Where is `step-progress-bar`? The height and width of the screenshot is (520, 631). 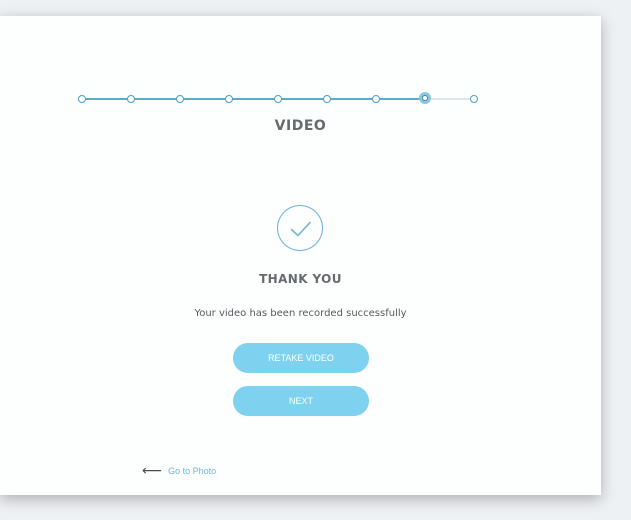
step-progress-bar is located at coordinates (278, 98).